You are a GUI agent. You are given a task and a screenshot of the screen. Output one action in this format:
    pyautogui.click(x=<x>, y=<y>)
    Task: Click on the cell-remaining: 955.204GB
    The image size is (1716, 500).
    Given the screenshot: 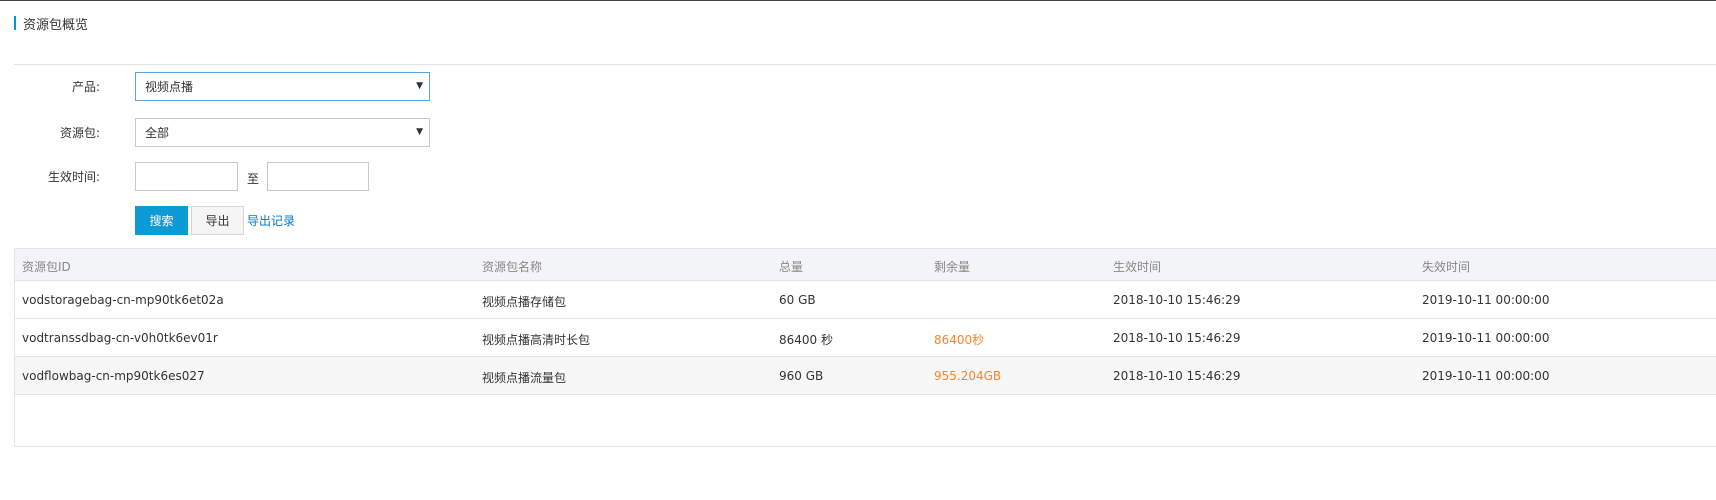 What is the action you would take?
    pyautogui.click(x=968, y=376)
    